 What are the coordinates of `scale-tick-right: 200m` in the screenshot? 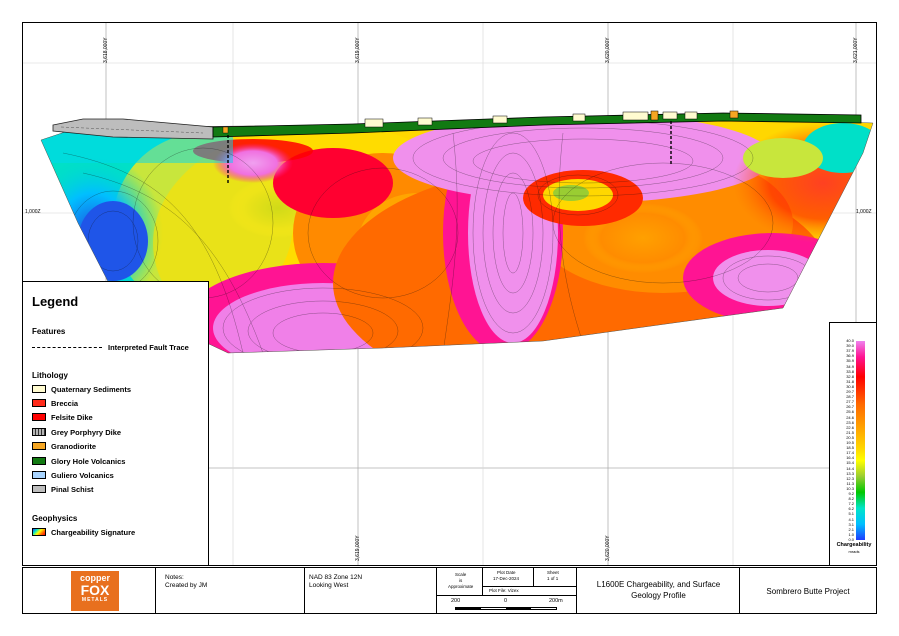 It's located at (556, 601).